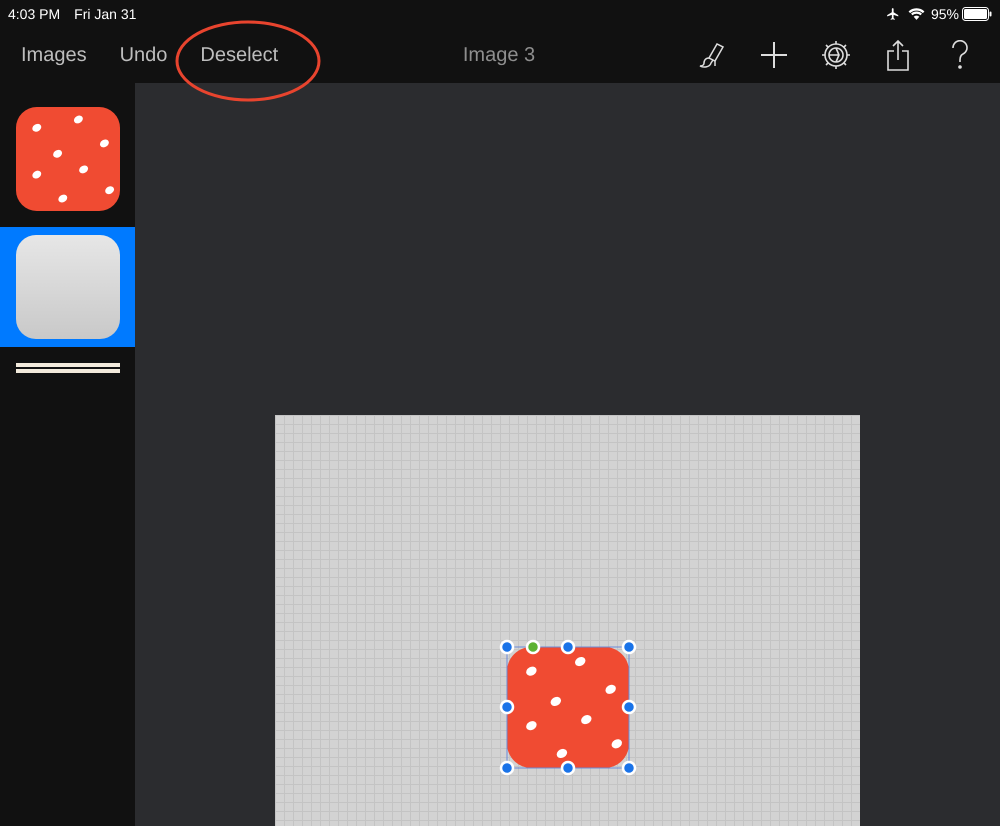  What do you see at coordinates (239, 55) in the screenshot?
I see `toolbar-button: Deselect` at bounding box center [239, 55].